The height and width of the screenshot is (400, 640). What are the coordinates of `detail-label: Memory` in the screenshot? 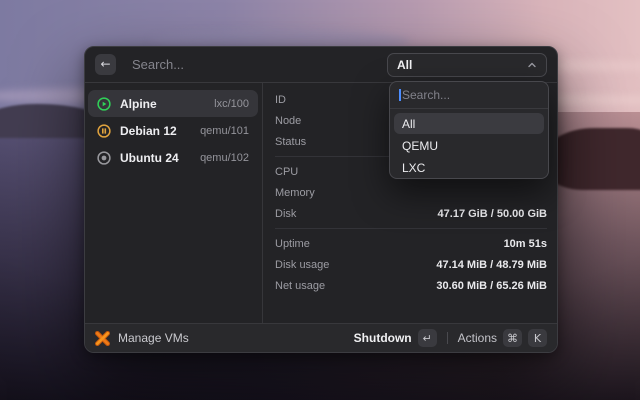 It's located at (295, 192).